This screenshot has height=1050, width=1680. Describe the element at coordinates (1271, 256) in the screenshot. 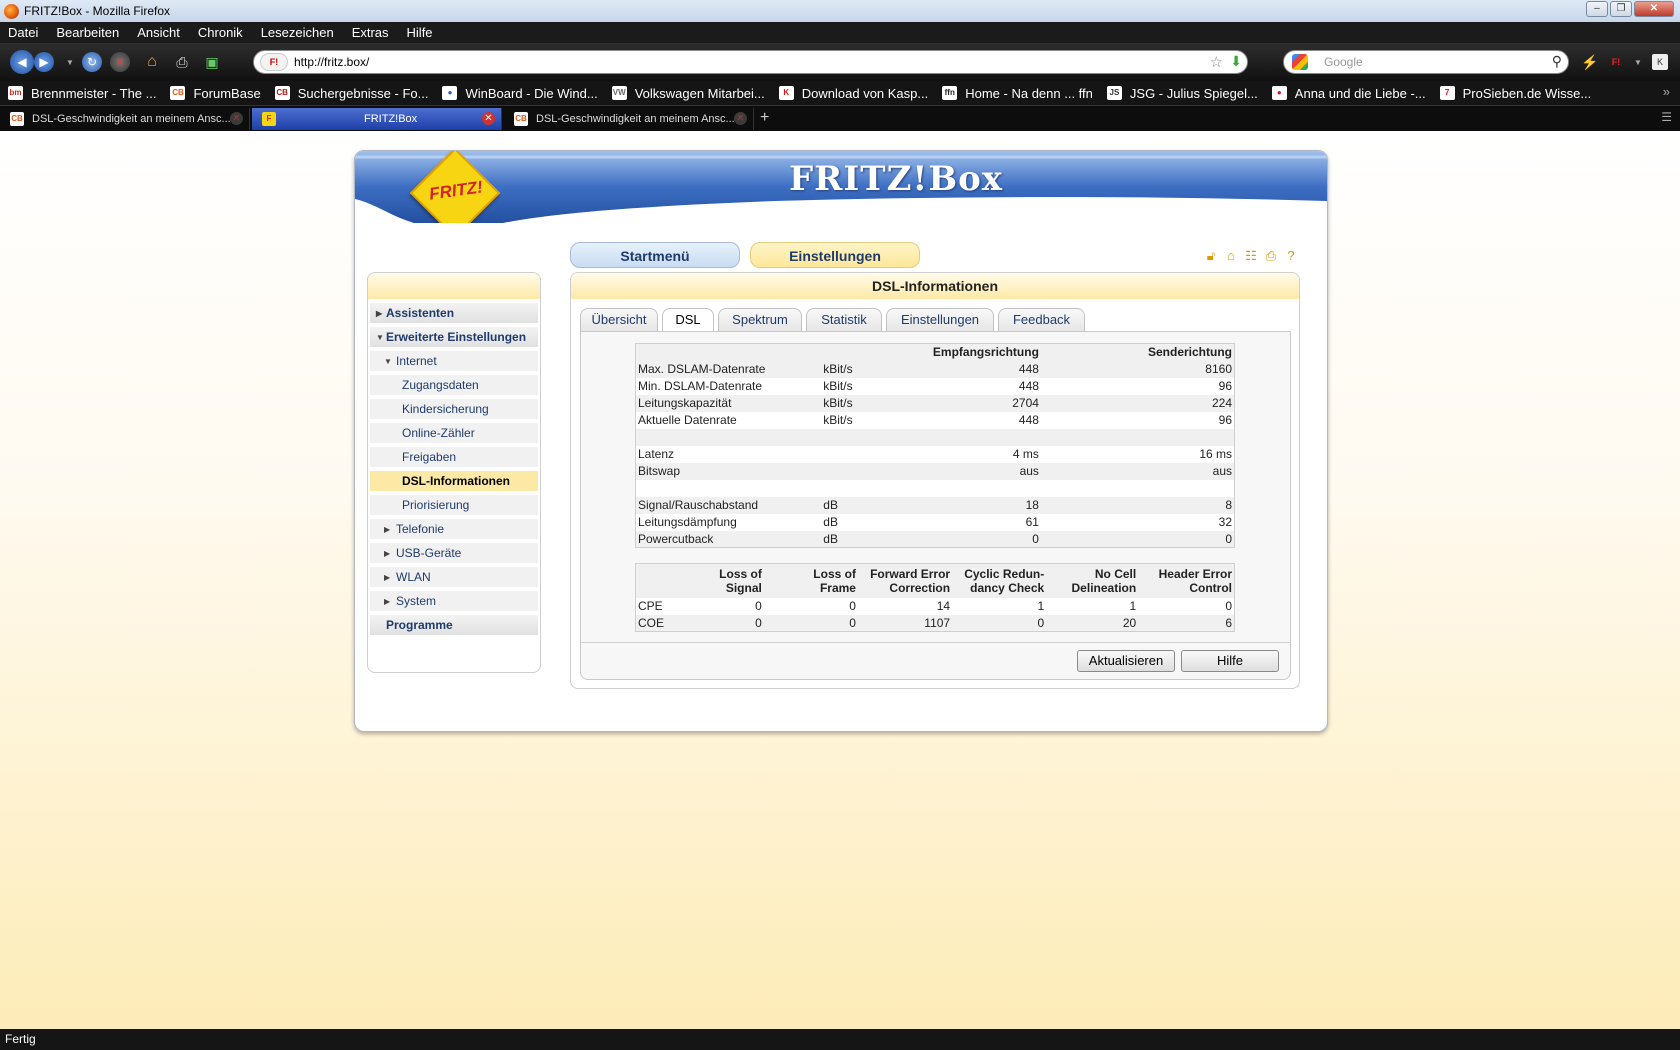

I see `printer-icon: ⎙` at that location.